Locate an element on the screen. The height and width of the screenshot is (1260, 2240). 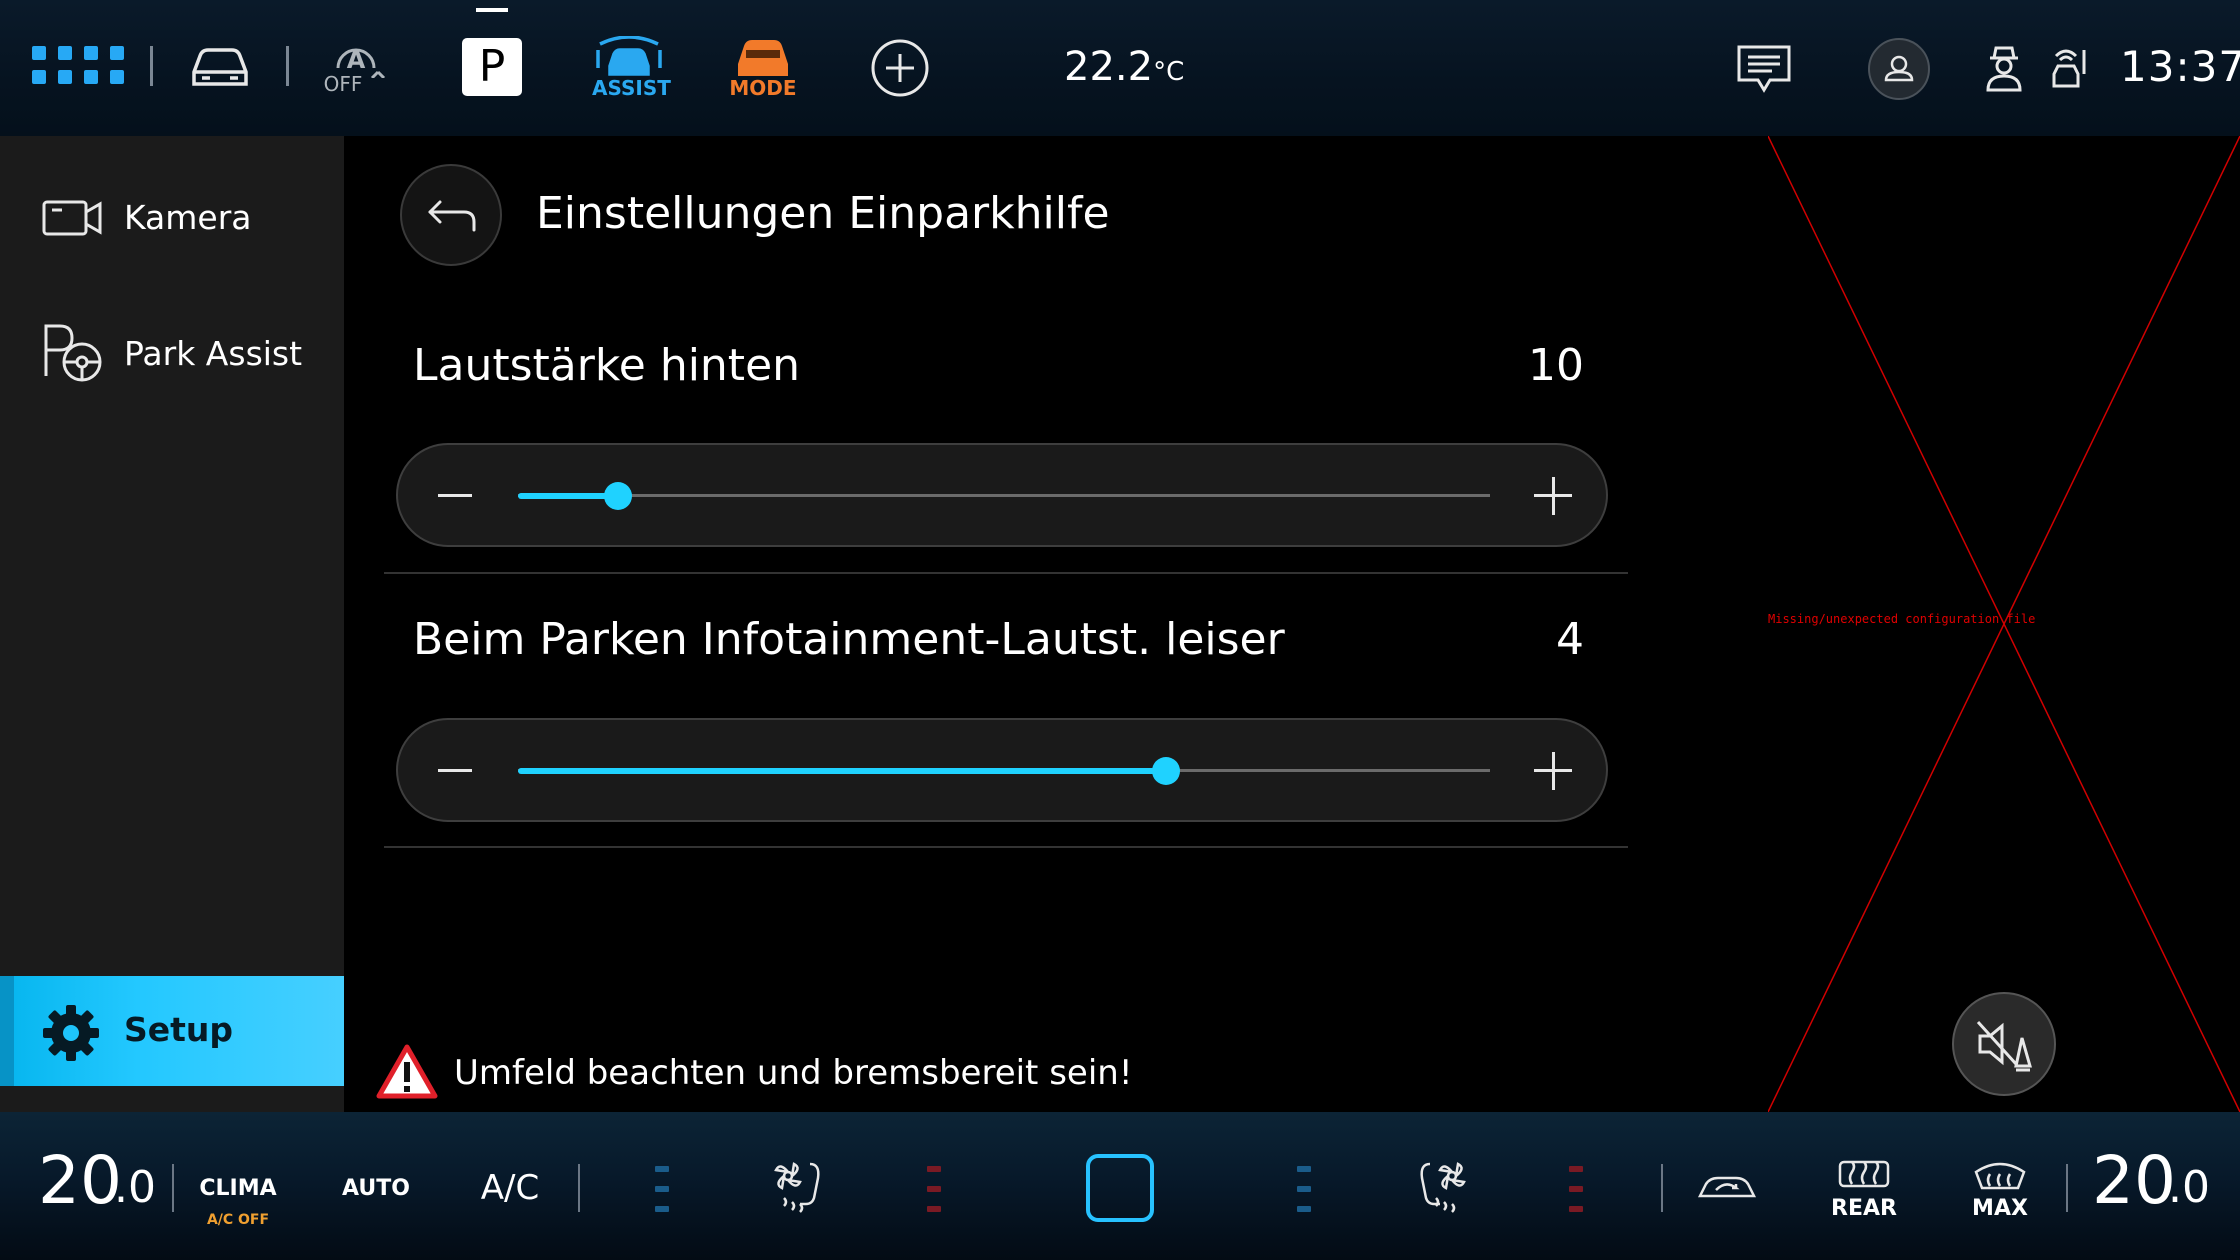
mute-sound-icon is located at coordinates (2006, 1045).